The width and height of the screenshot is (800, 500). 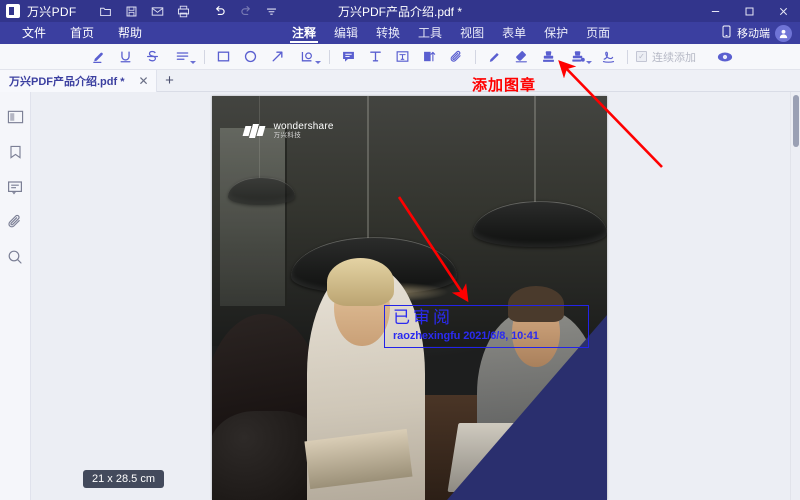 What do you see at coordinates (250, 57) in the screenshot?
I see `ellipse-tool` at bounding box center [250, 57].